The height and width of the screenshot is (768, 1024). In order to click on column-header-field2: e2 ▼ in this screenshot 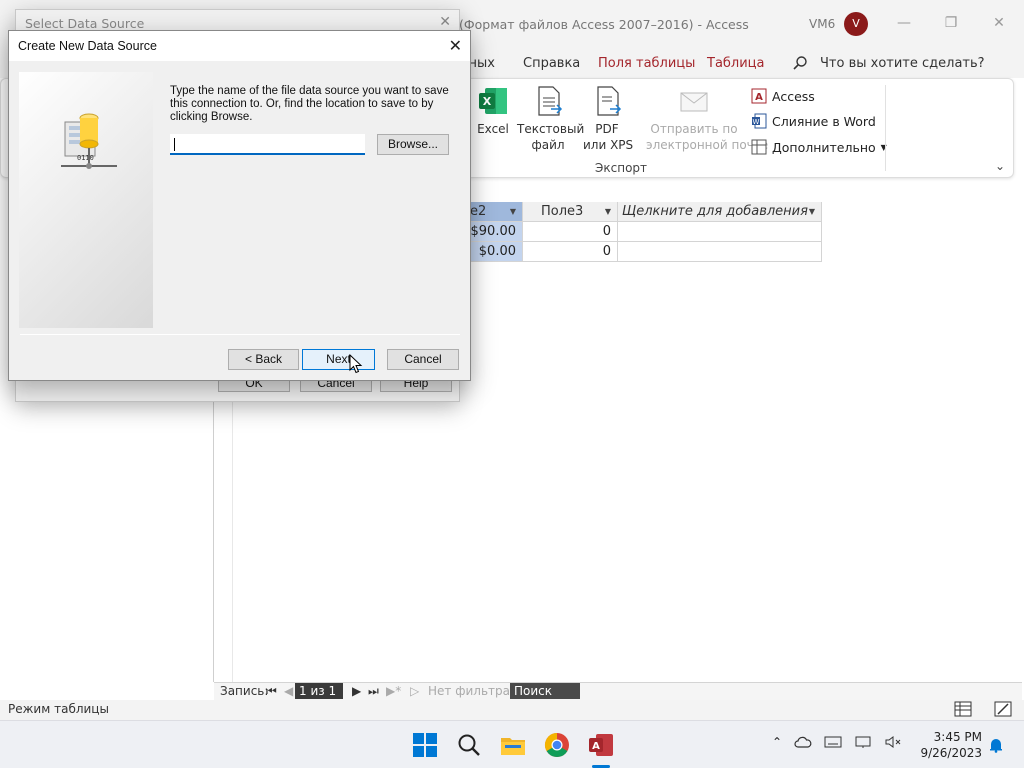, I will do `click(494, 212)`.